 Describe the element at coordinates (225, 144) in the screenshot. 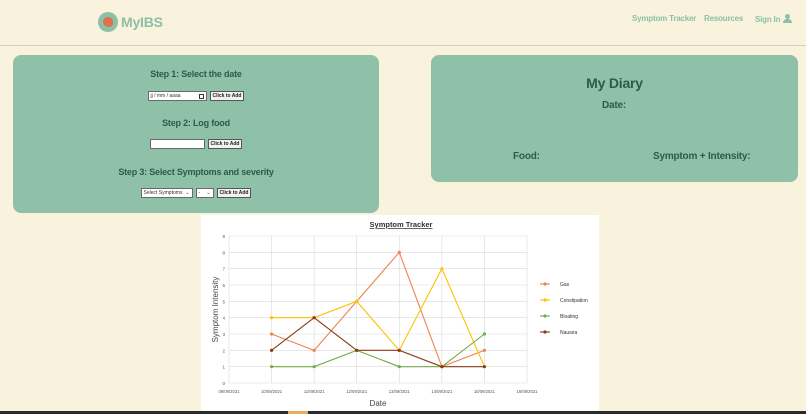

I see `add-food-button: Click to Add` at that location.